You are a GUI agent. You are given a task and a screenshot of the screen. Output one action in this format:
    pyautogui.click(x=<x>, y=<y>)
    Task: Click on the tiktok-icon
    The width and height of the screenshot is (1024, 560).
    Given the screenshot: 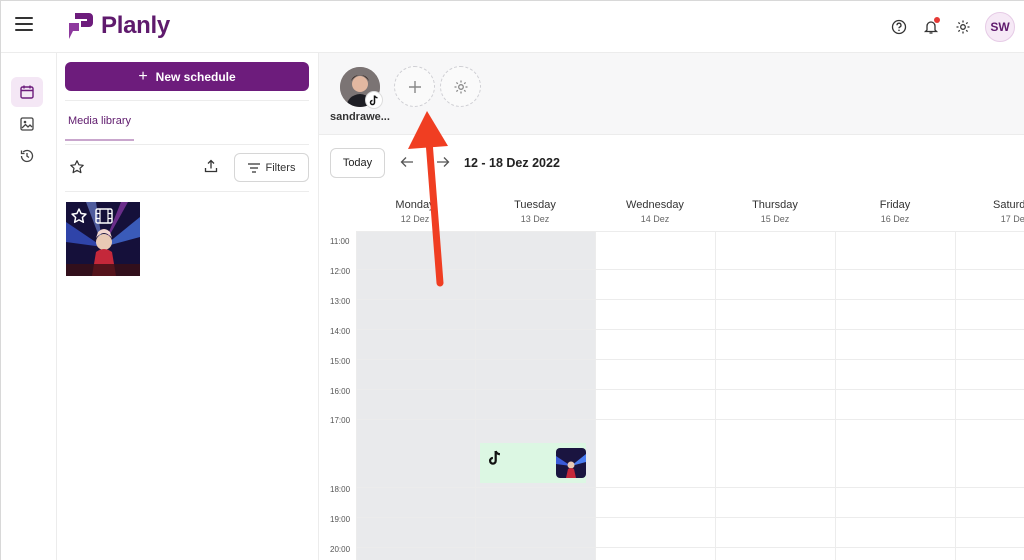 What is the action you would take?
    pyautogui.click(x=495, y=457)
    